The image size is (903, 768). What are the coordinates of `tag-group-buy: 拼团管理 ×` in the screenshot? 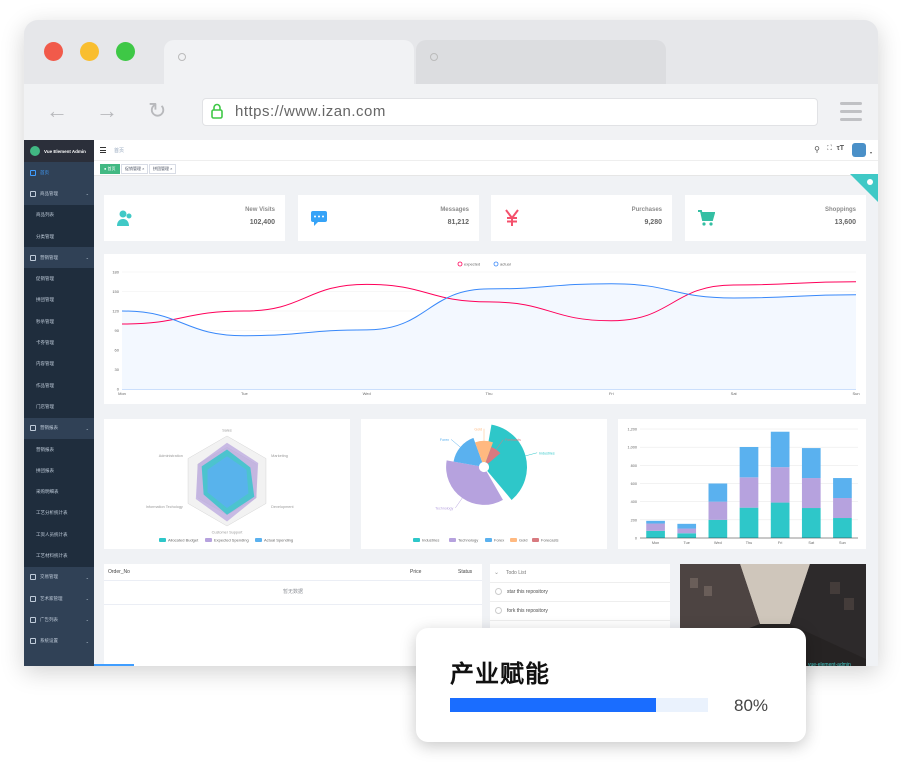 It's located at (163, 169).